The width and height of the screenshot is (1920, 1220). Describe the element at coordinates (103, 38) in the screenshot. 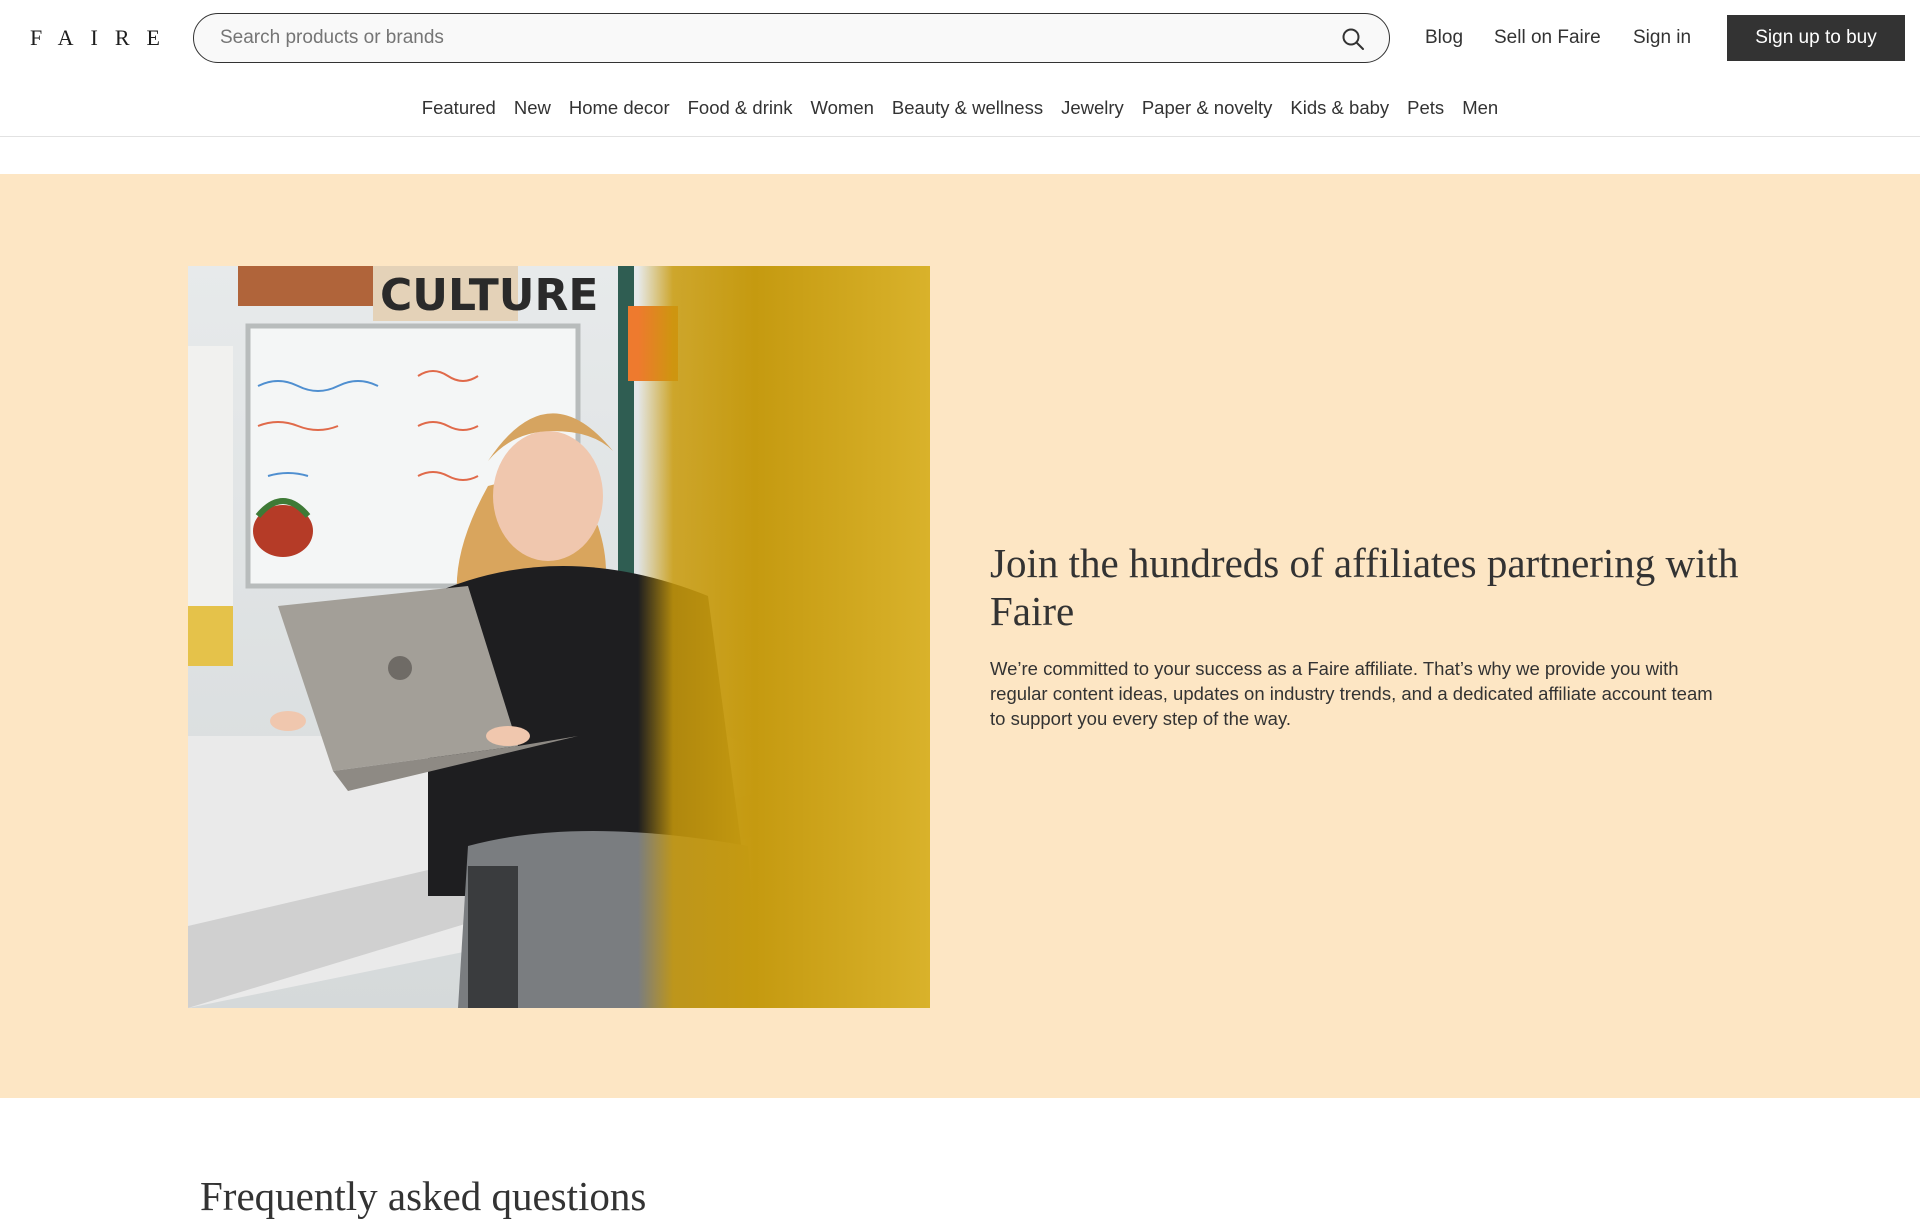

I see `faire-logo: FAIRE` at that location.